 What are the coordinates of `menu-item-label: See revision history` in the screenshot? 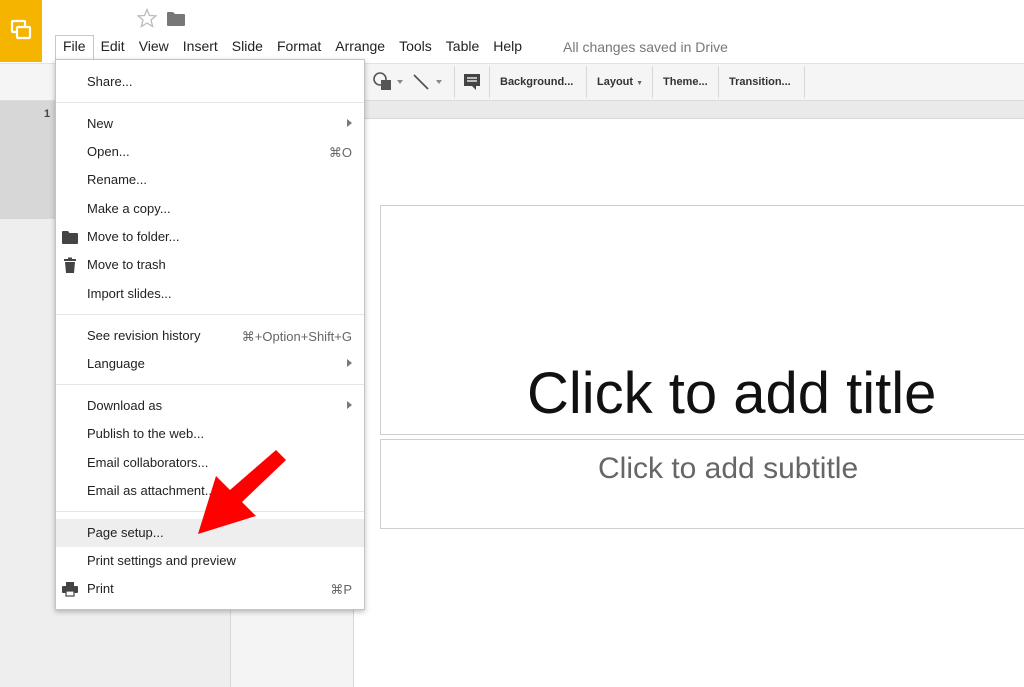 It's located at (144, 335).